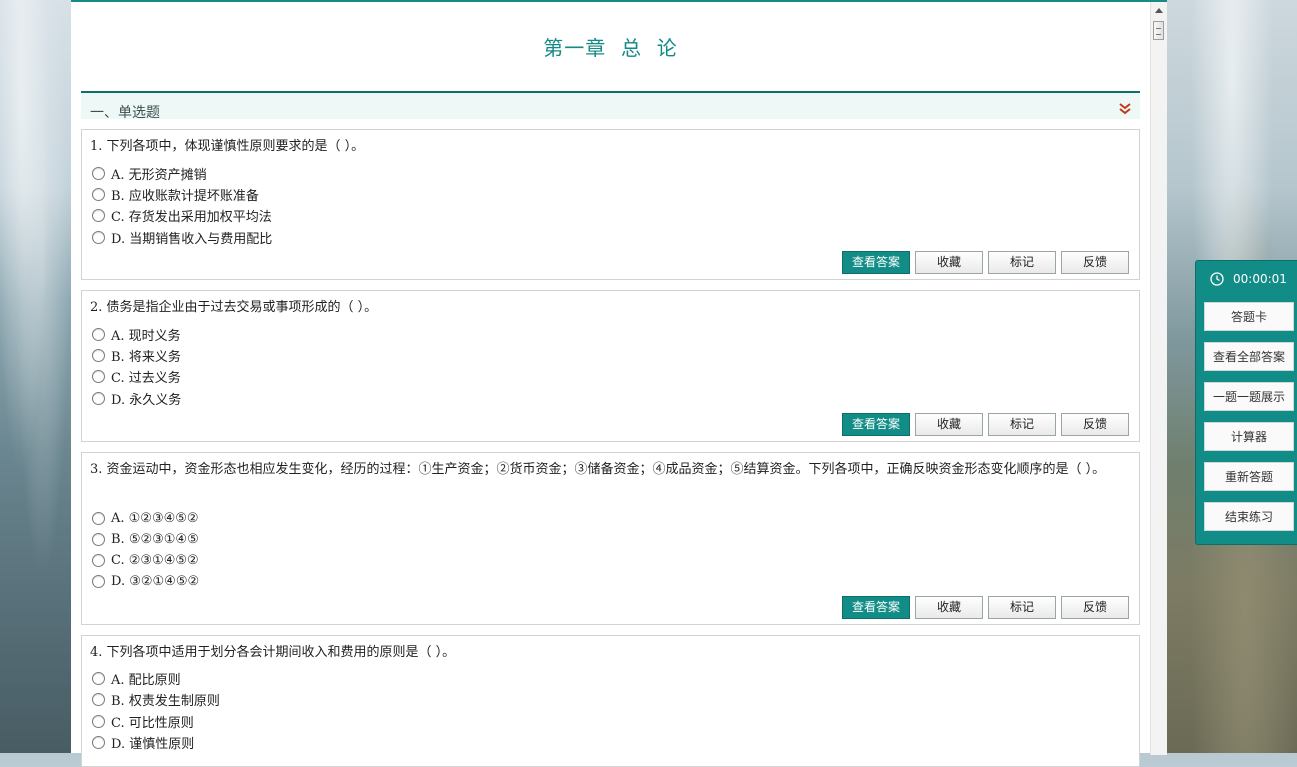  What do you see at coordinates (234, 307) in the screenshot?
I see `question-stem: 2. 债务是指企业由于过去交易或事项形成的（ ）。` at bounding box center [234, 307].